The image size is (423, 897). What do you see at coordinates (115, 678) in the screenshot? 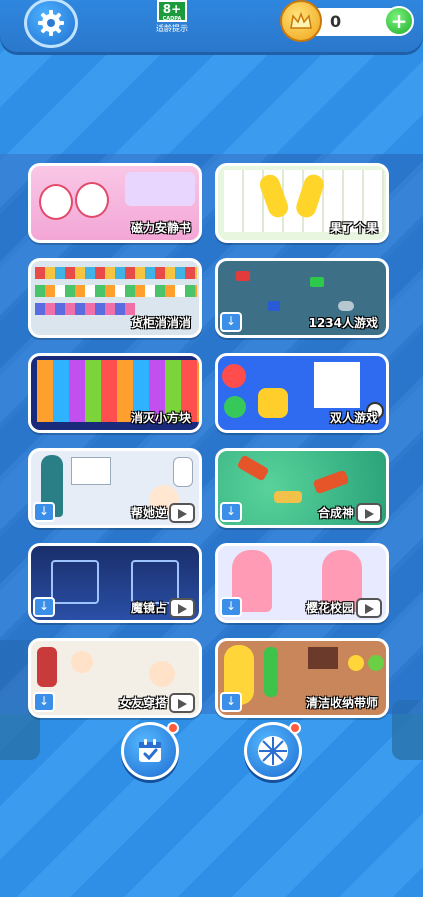
I see `game-card-girlfriend-outfit: ↓ 女友穿搭` at bounding box center [115, 678].